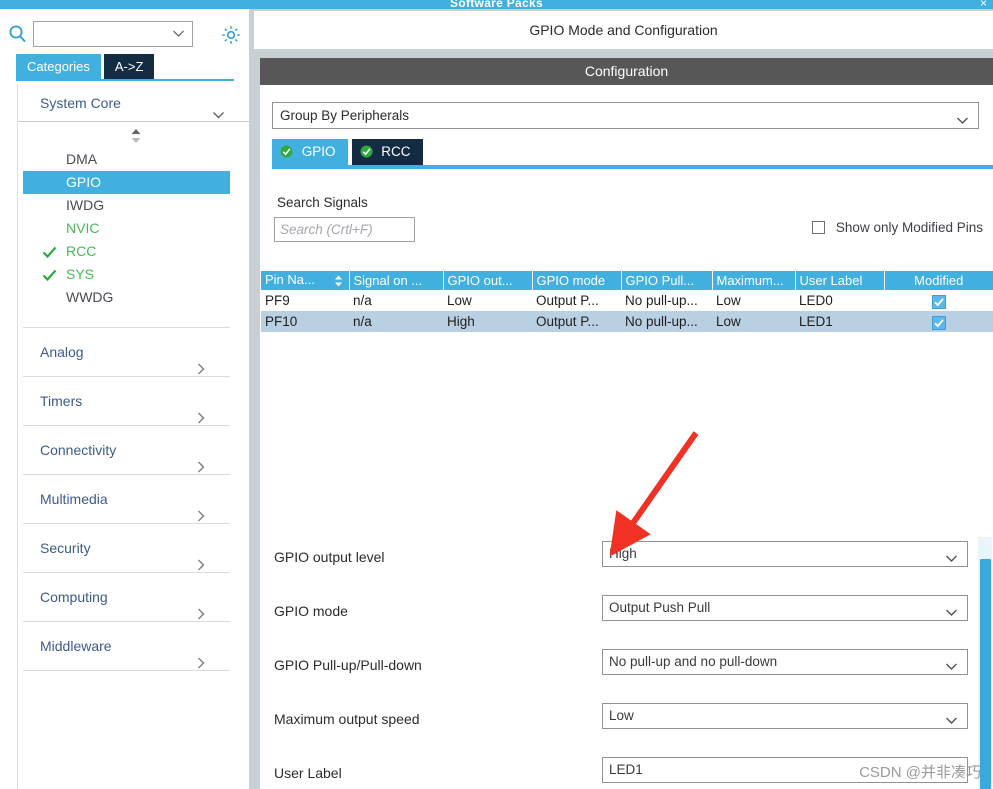 Image resolution: width=993 pixels, height=789 pixels. Describe the element at coordinates (496, 5) in the screenshot. I see `window-title-bar: Software Packs ×` at that location.